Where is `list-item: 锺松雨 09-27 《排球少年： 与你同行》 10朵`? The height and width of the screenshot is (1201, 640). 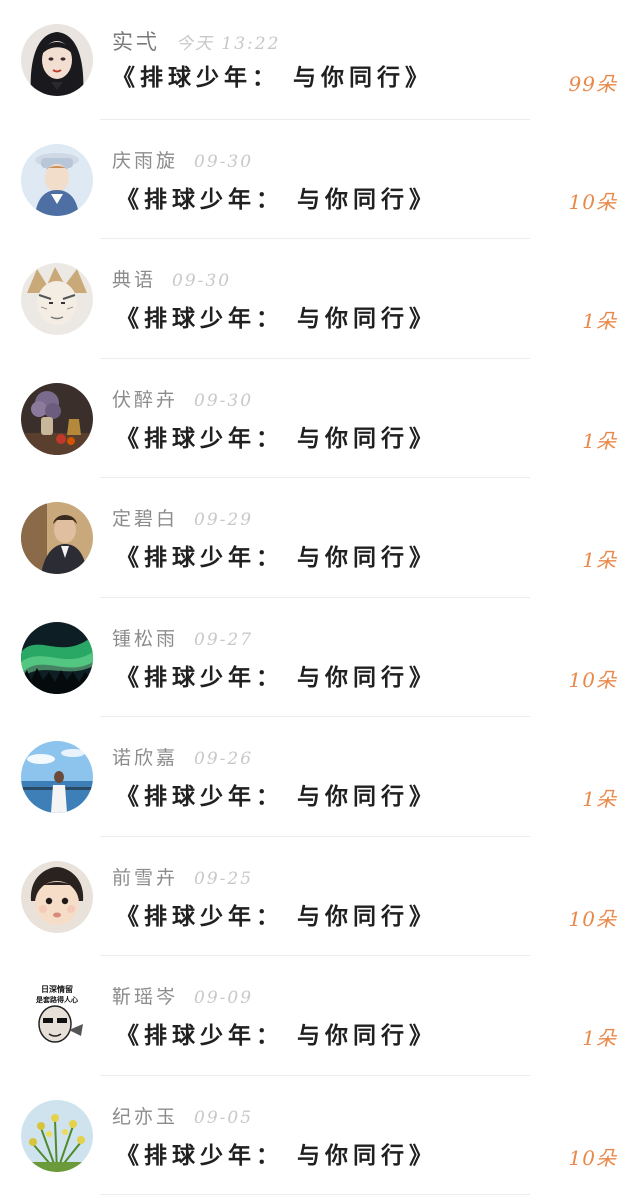 list-item: 锺松雨 09-27 《排球少年： 与你同行》 10朵 is located at coordinates (320, 657).